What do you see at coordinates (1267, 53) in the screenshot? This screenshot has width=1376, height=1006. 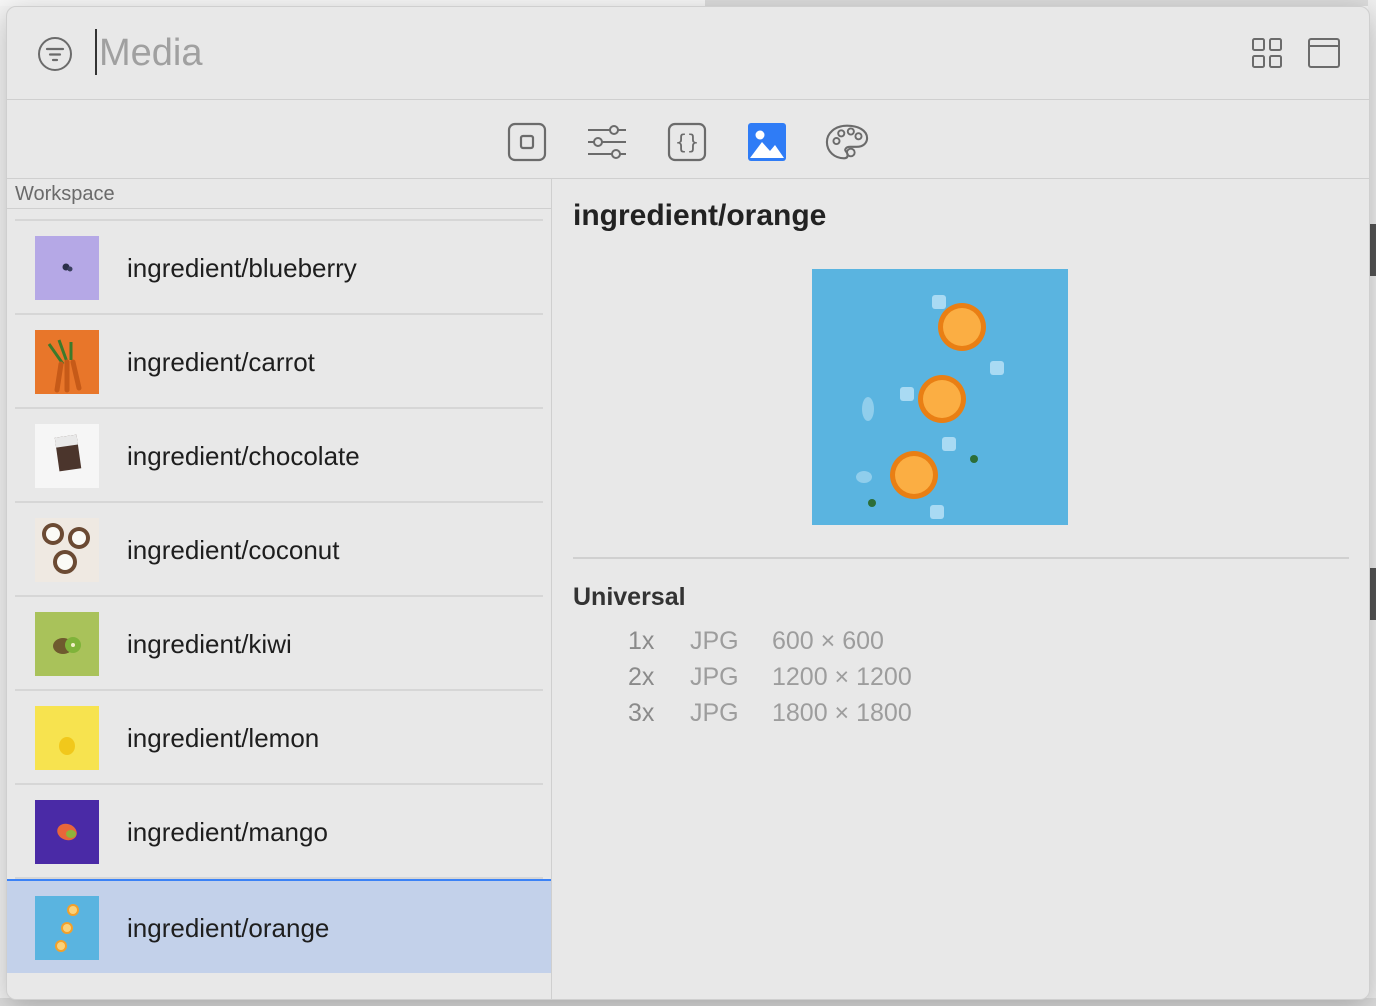 I see `grid-view-icon` at bounding box center [1267, 53].